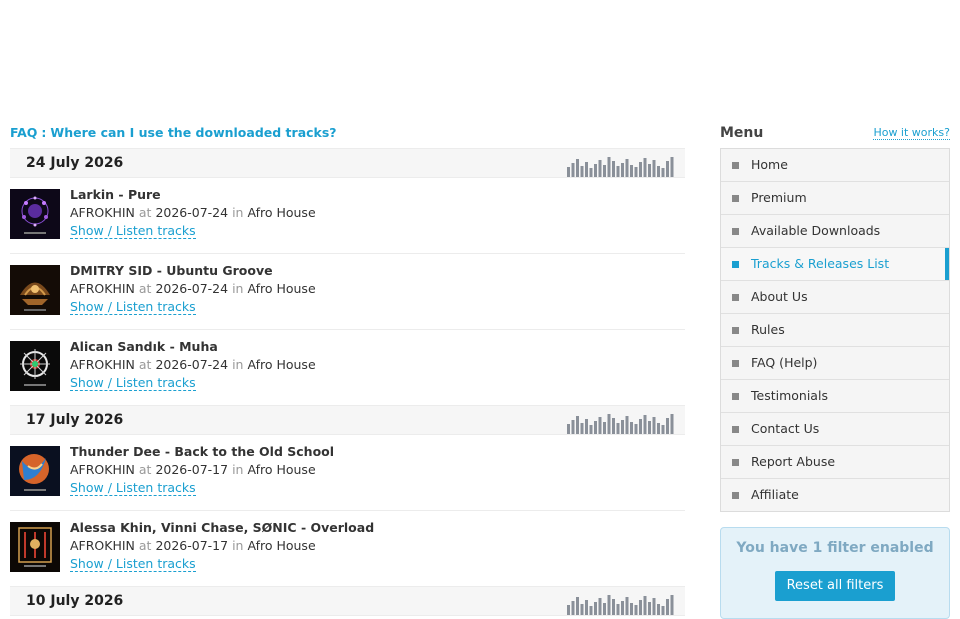 The height and width of the screenshot is (619, 960). What do you see at coordinates (742, 133) in the screenshot?
I see `menu-title: Menu` at bounding box center [742, 133].